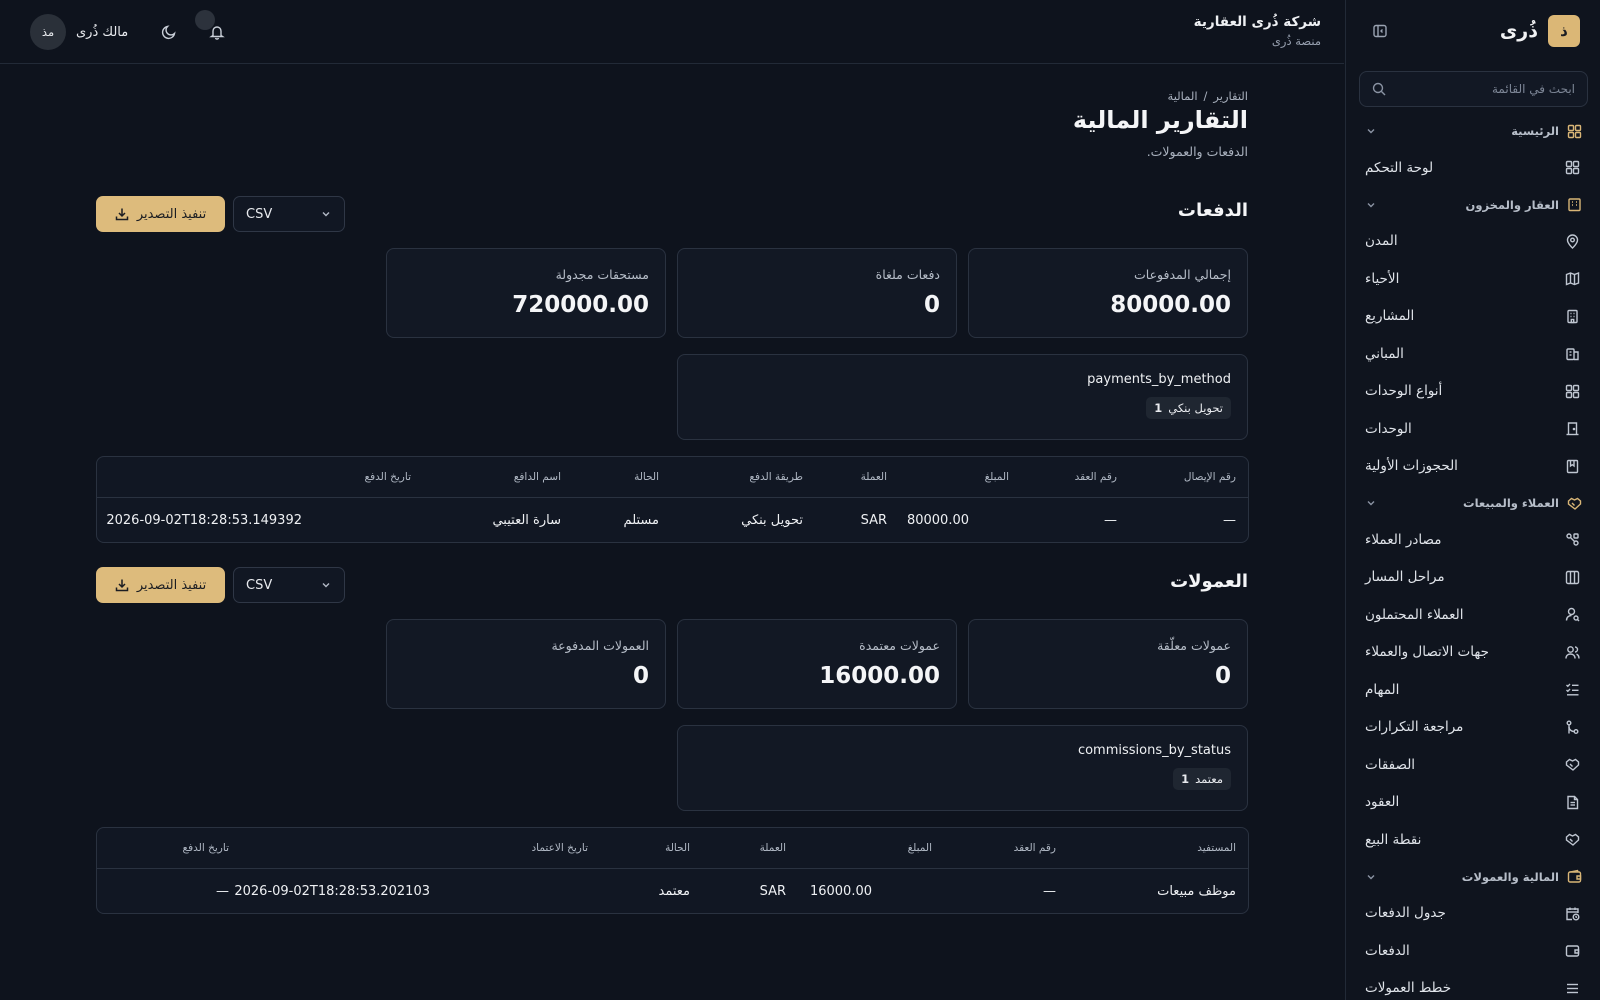 The height and width of the screenshot is (1000, 1600). What do you see at coordinates (1473, 131) in the screenshot?
I see `nav-group-home: الرئيسية` at bounding box center [1473, 131].